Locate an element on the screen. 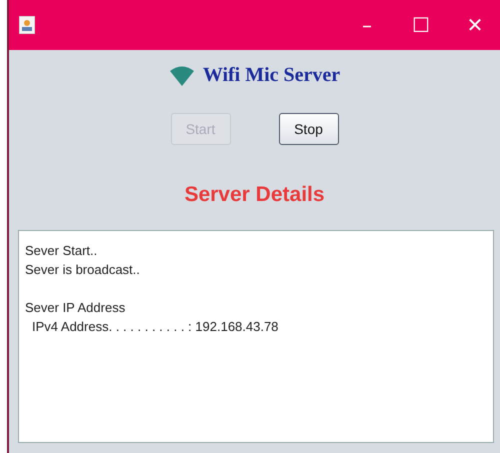 This screenshot has width=500, height=453. wifi-icon is located at coordinates (181, 75).